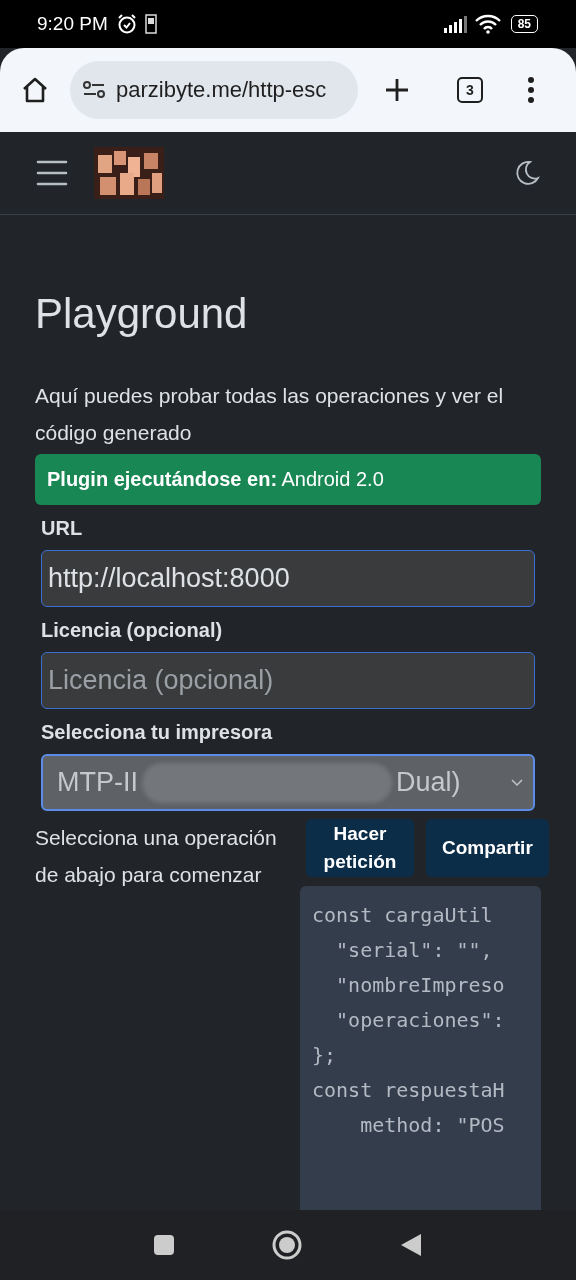 The height and width of the screenshot is (1280, 576). I want to click on input-field: http://localhost:8000, so click(288, 579).